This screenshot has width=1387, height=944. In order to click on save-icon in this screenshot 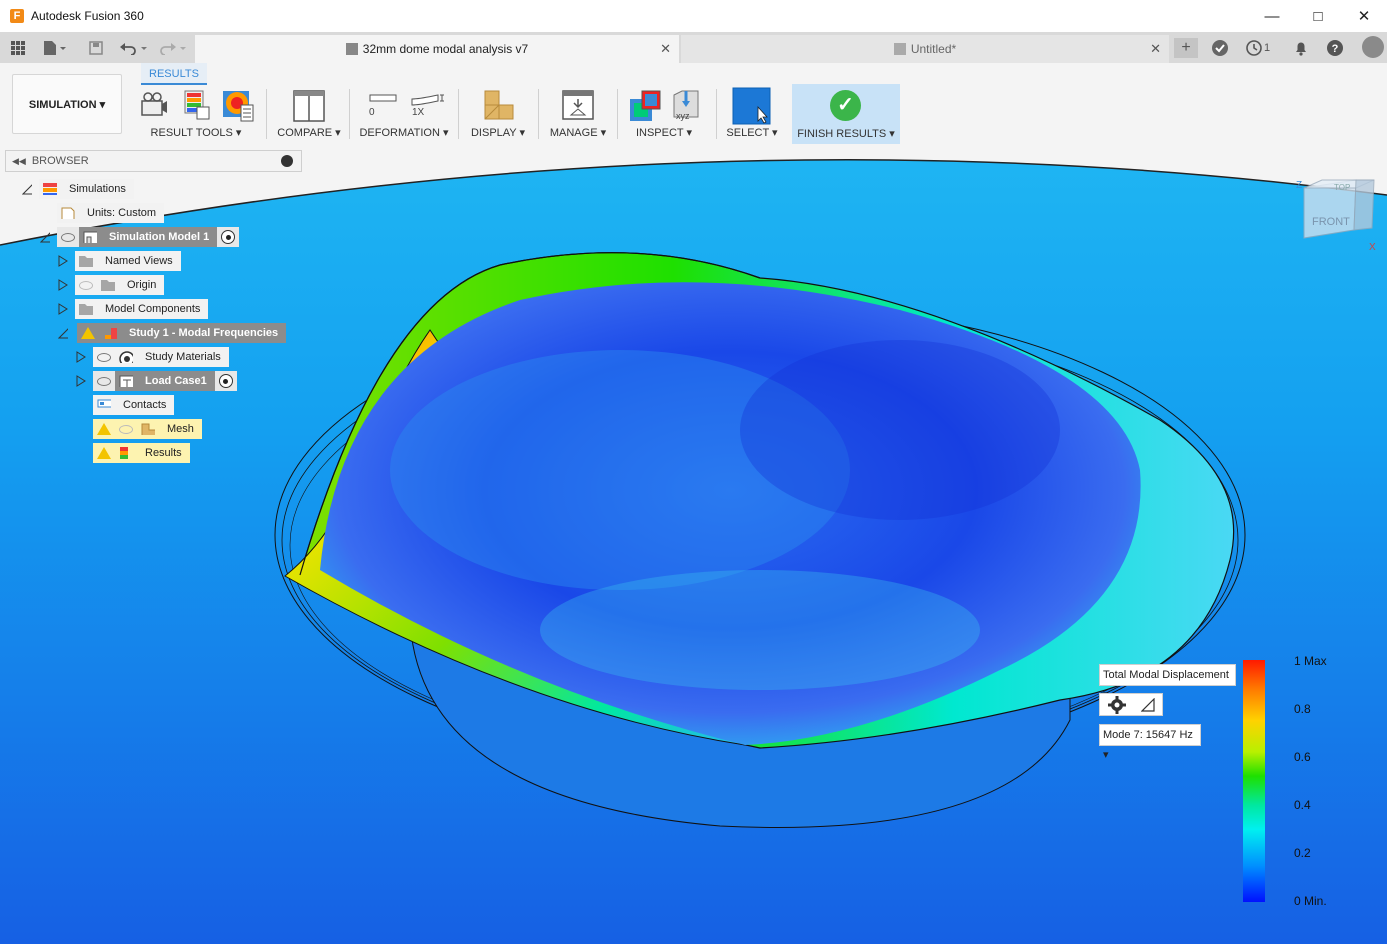, I will do `click(96, 48)`.